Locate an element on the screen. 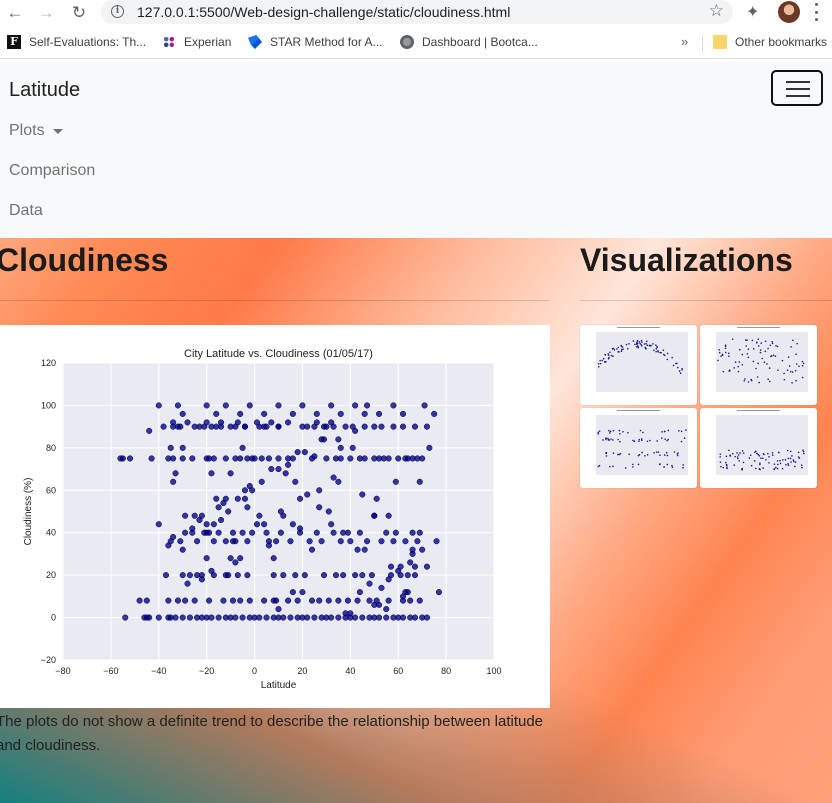  thumbnail-wind-speed is located at coordinates (758, 448).